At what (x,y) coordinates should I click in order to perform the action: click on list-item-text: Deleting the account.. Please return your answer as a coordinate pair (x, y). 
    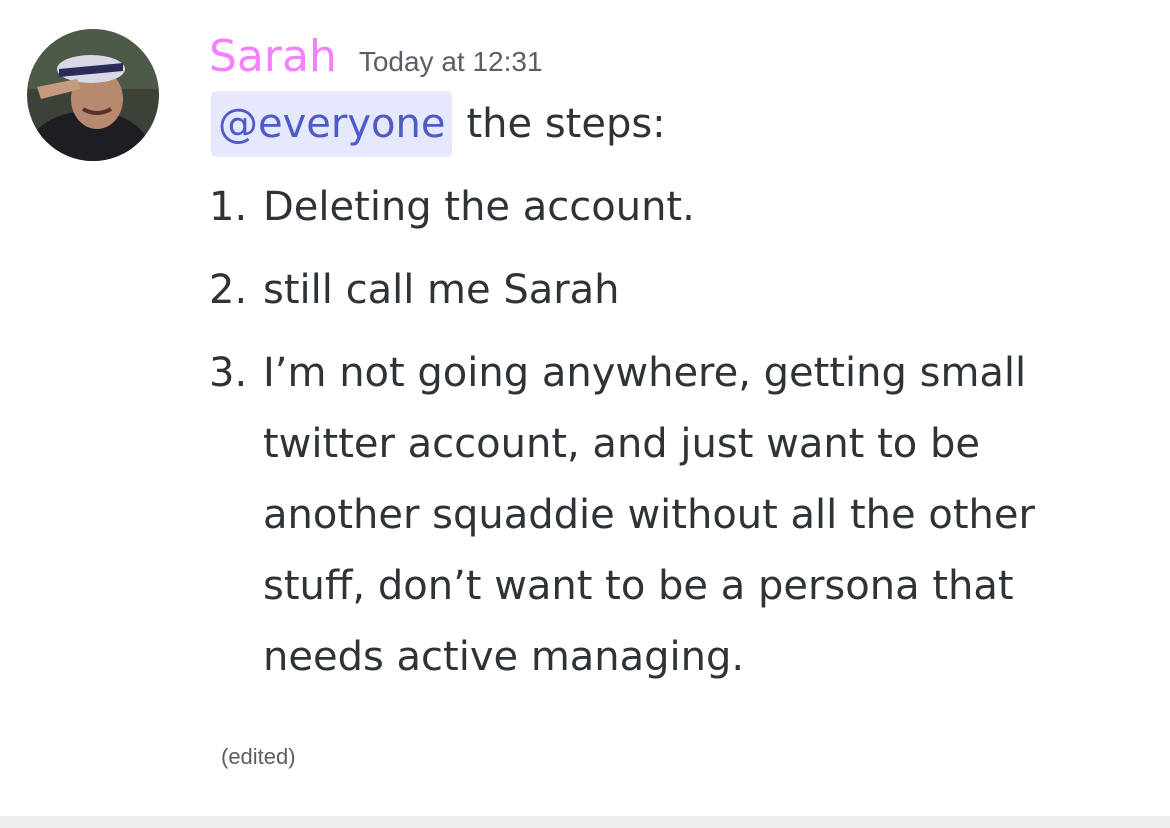
    Looking at the image, I should click on (479, 207).